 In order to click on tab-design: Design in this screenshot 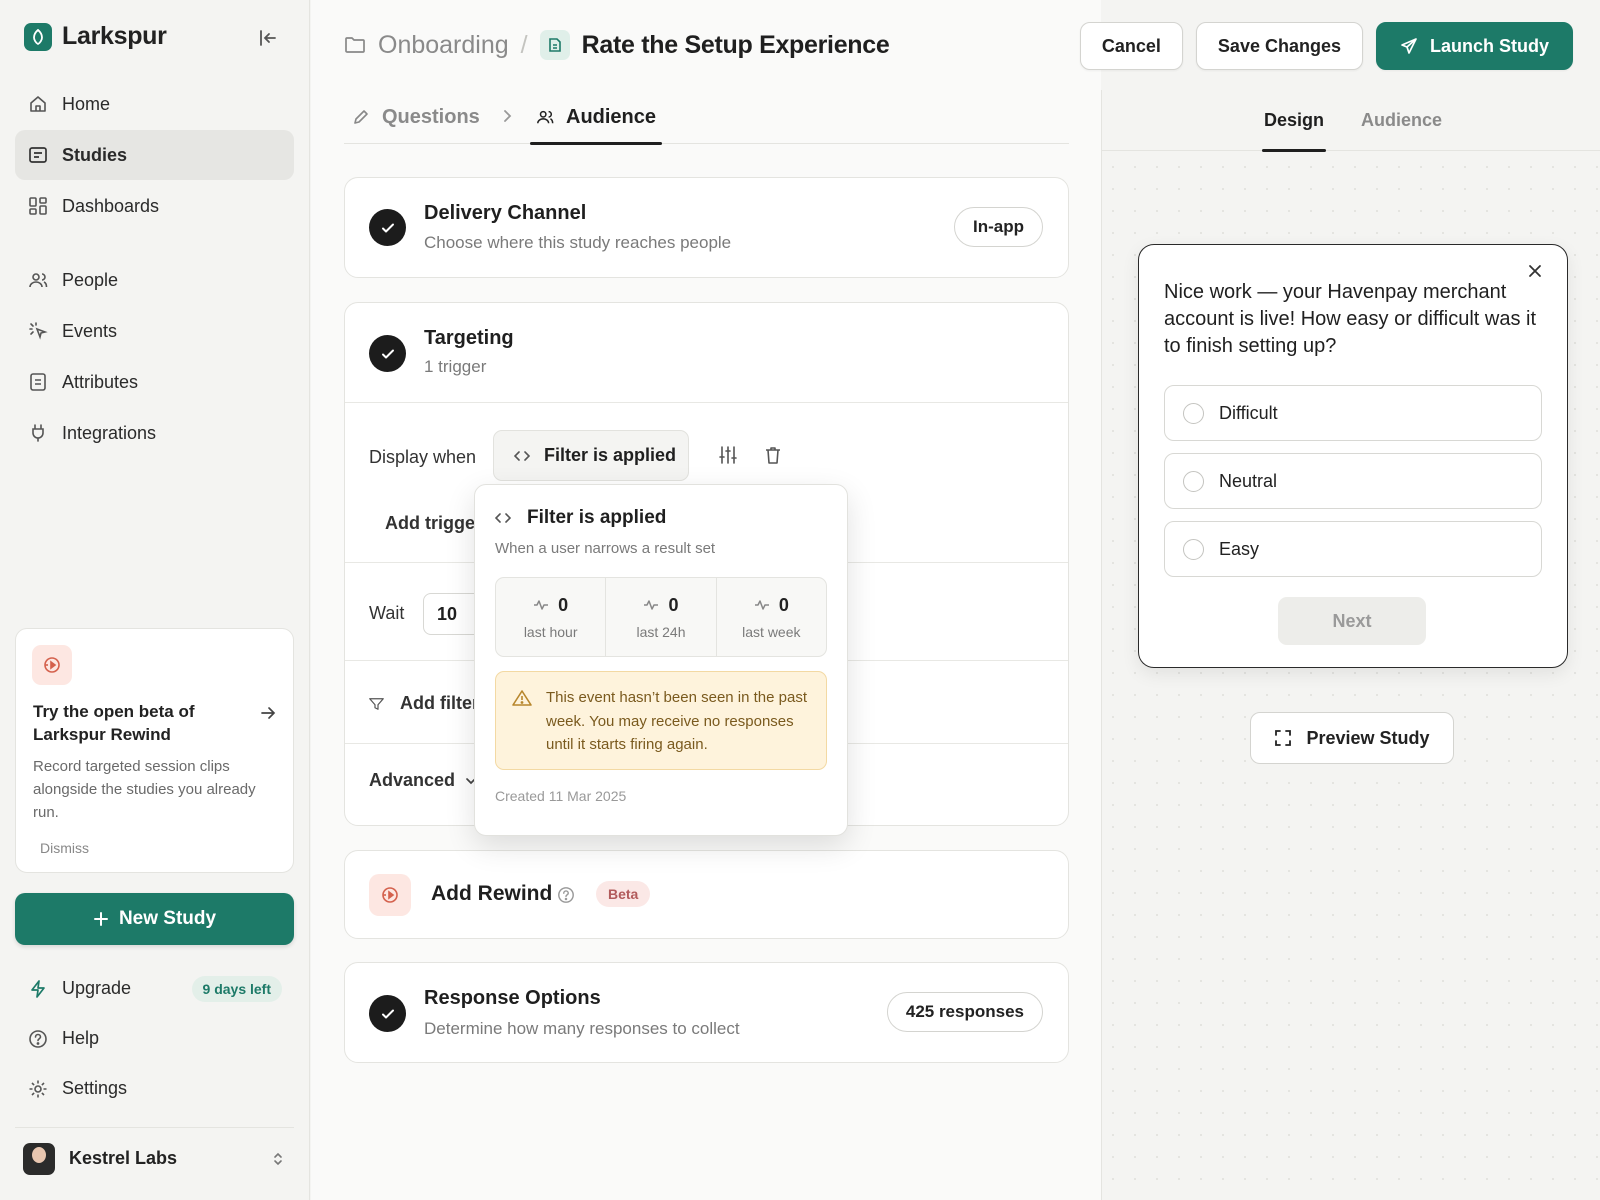, I will do `click(1294, 121)`.